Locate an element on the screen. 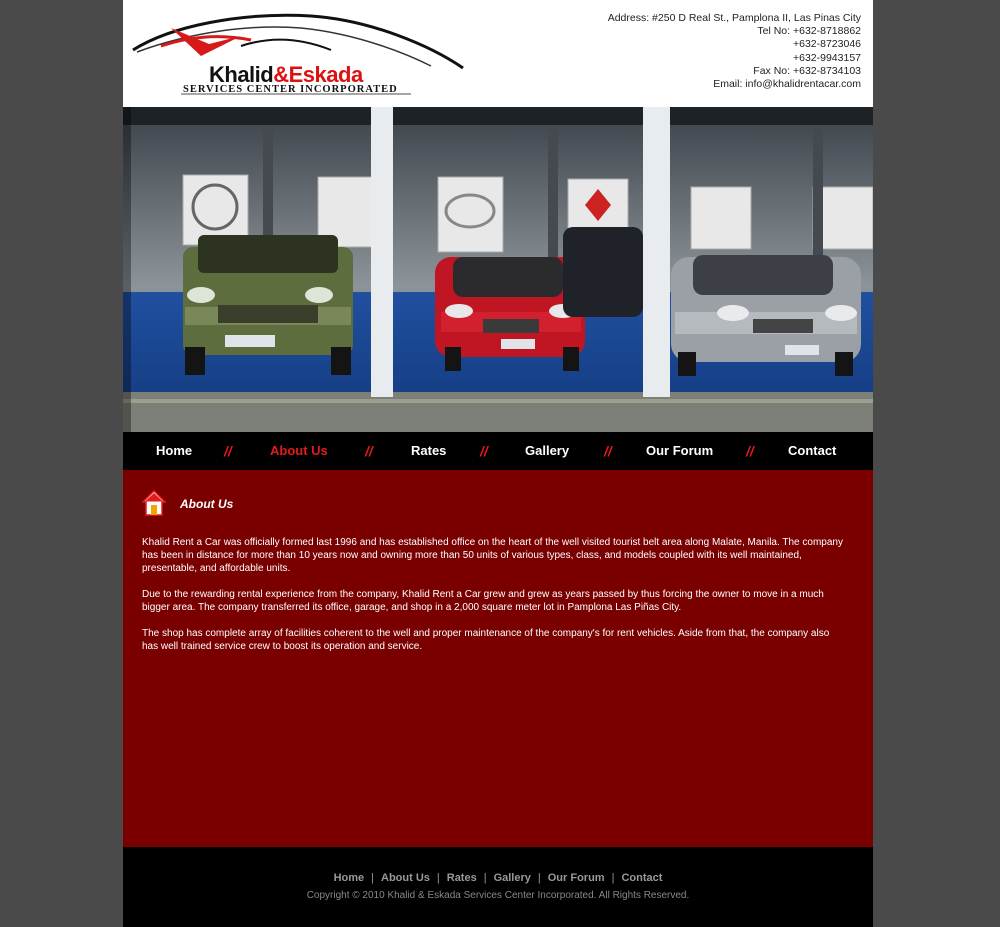 The width and height of the screenshot is (1000, 927). nav-rates: Rates is located at coordinates (428, 450).